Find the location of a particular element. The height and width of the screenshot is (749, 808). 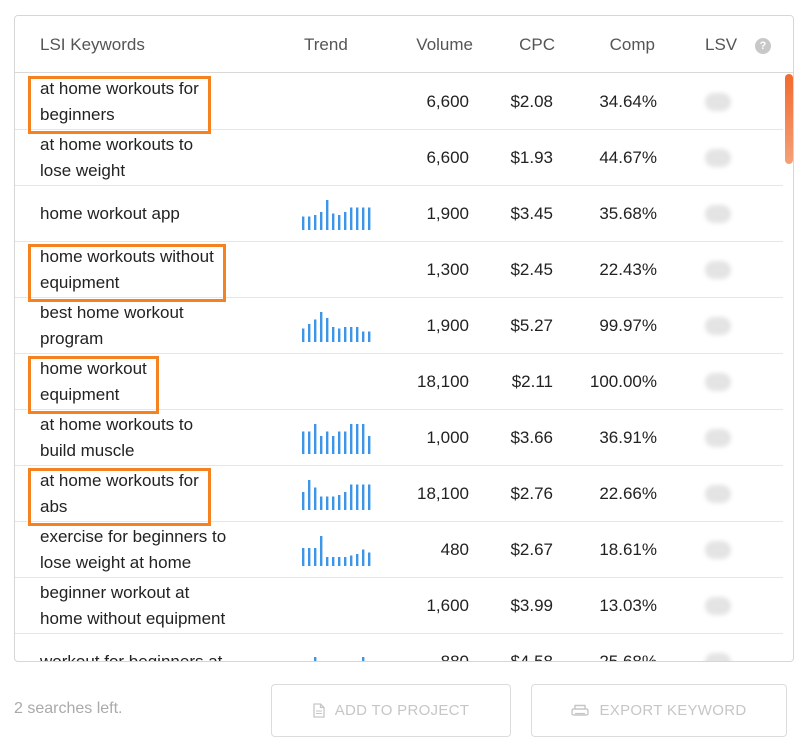

header-comp: Comp is located at coordinates (632, 45).